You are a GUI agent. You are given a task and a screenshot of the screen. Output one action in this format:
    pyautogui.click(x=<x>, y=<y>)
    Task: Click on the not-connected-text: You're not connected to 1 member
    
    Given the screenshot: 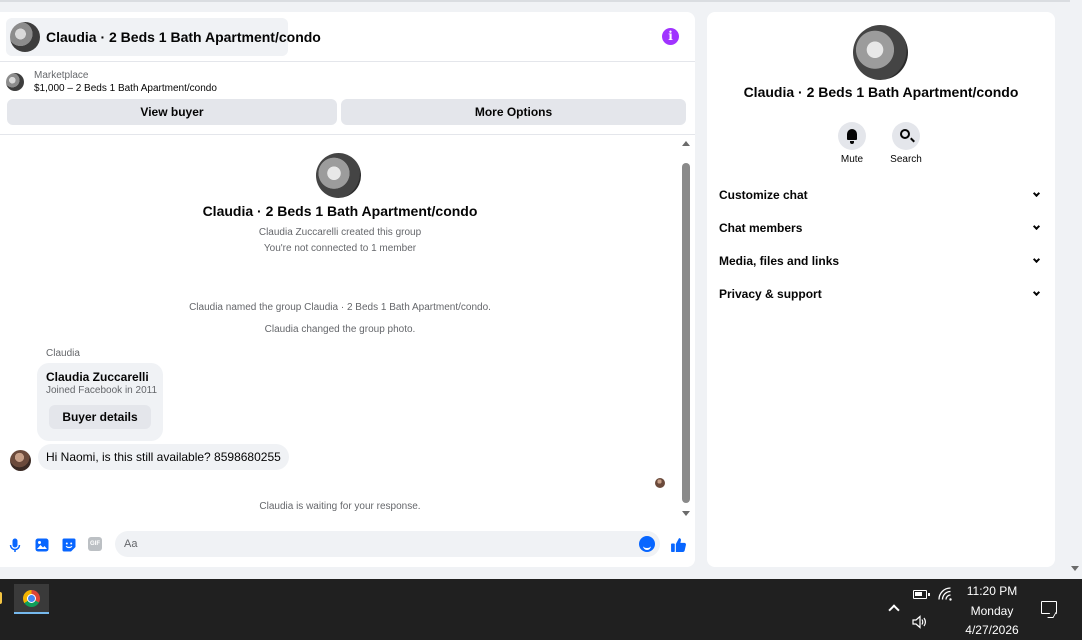 What is the action you would take?
    pyautogui.click(x=340, y=248)
    